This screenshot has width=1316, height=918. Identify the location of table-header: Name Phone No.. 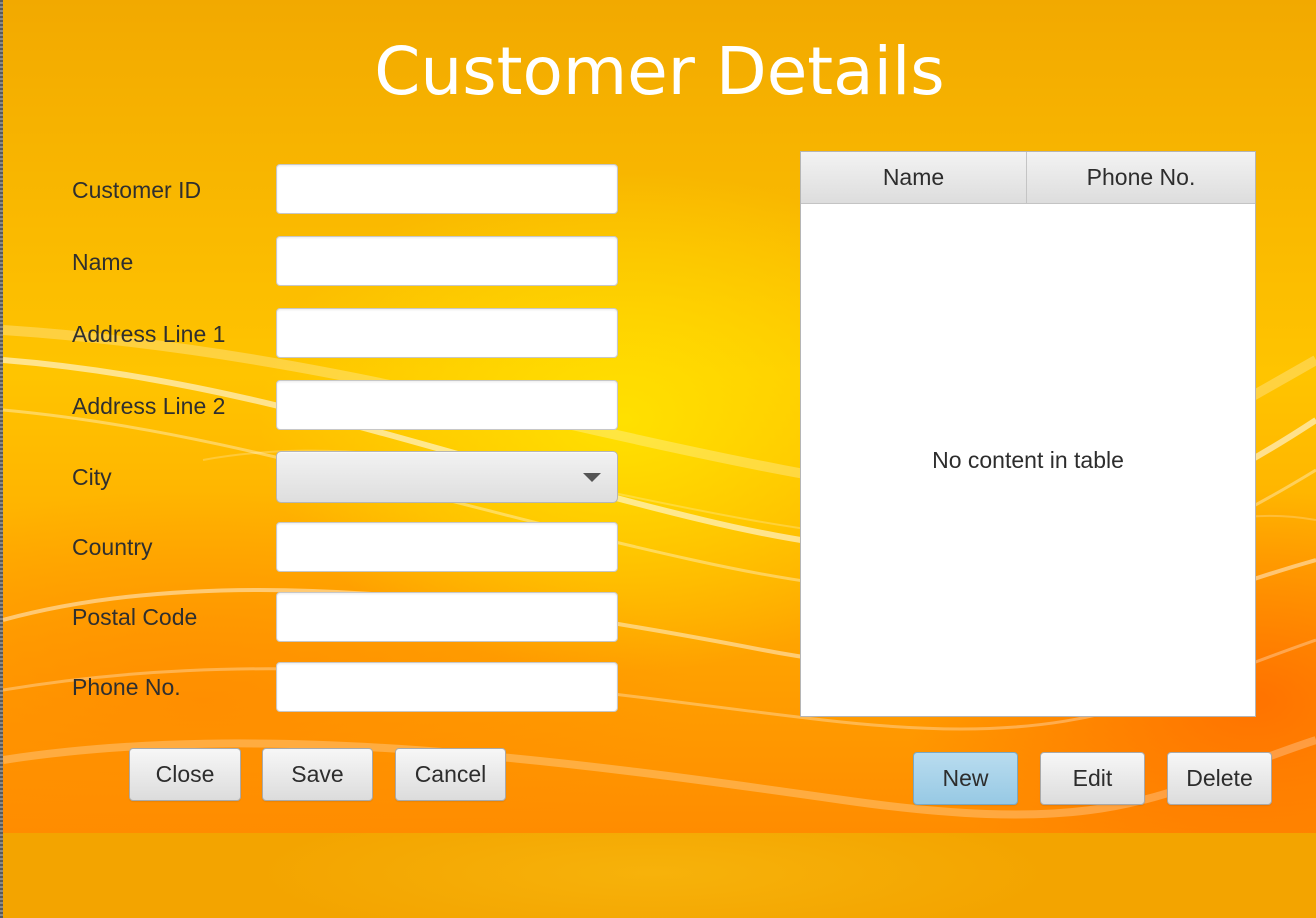
(1028, 178).